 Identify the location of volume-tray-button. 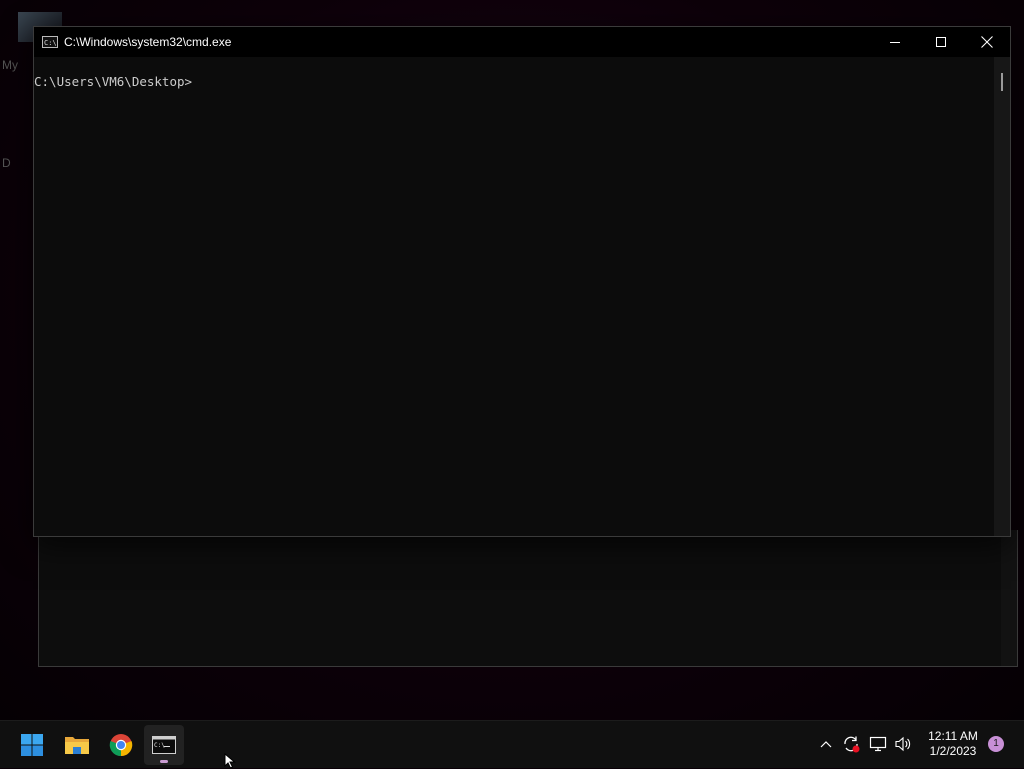
(903, 744).